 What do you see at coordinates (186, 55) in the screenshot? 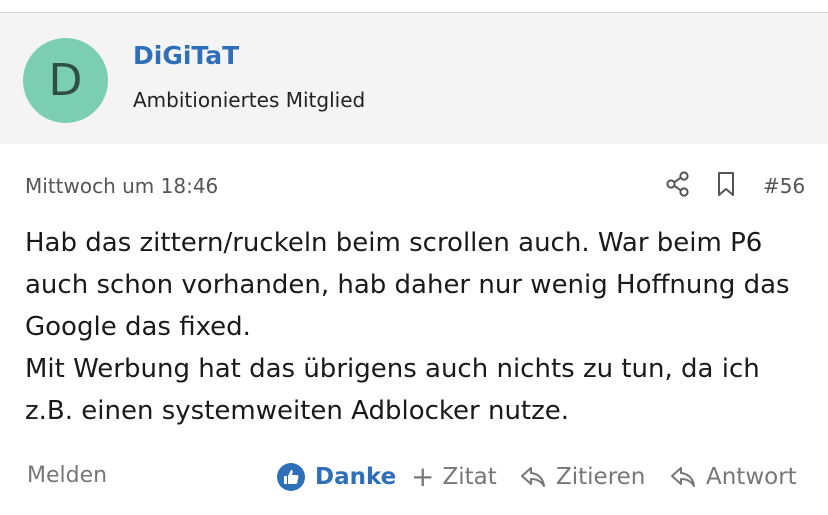
I see `username-link: DiGiTaT` at bounding box center [186, 55].